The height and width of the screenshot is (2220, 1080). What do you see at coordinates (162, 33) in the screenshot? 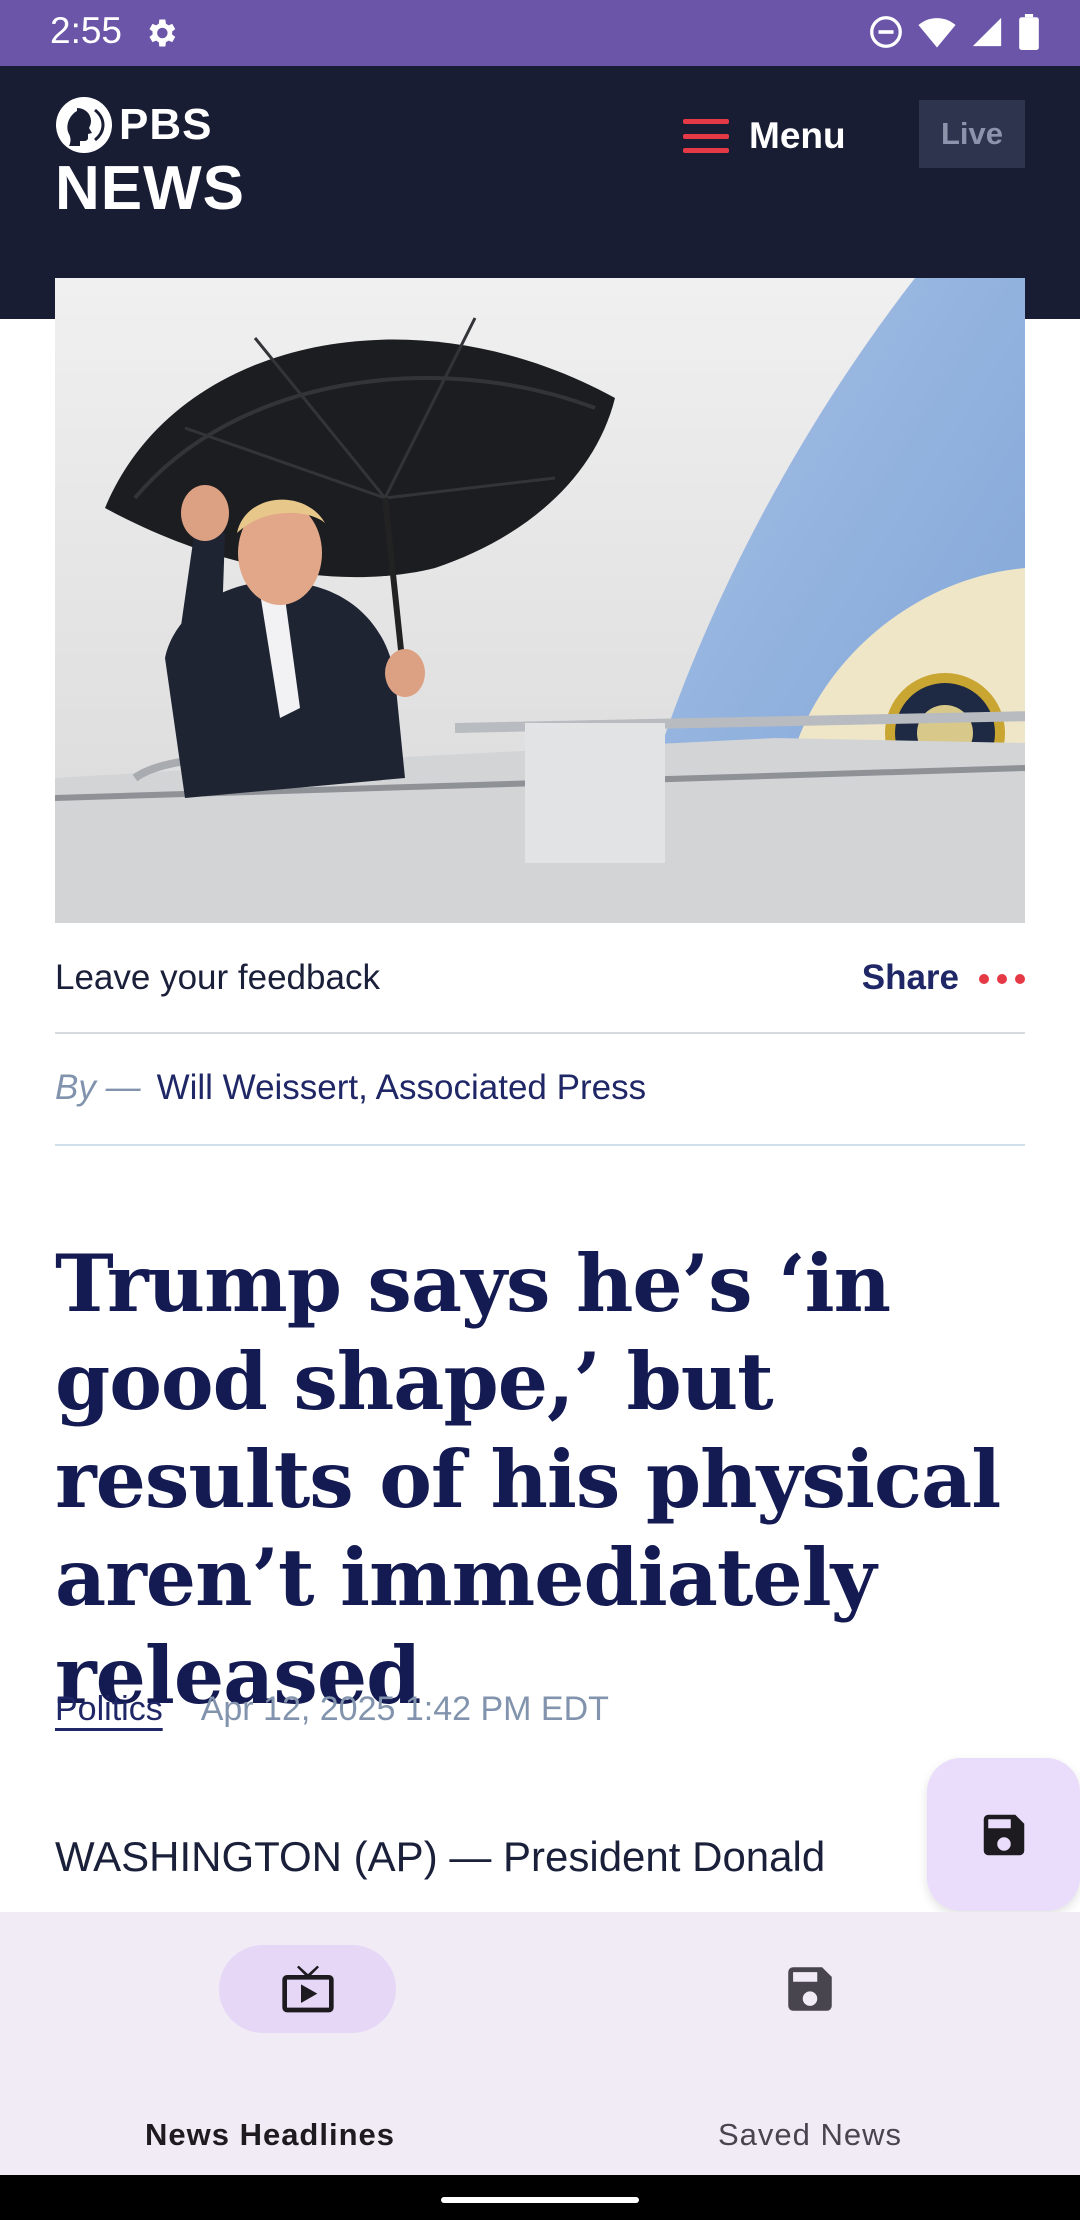
I see `settings-gear-icon` at bounding box center [162, 33].